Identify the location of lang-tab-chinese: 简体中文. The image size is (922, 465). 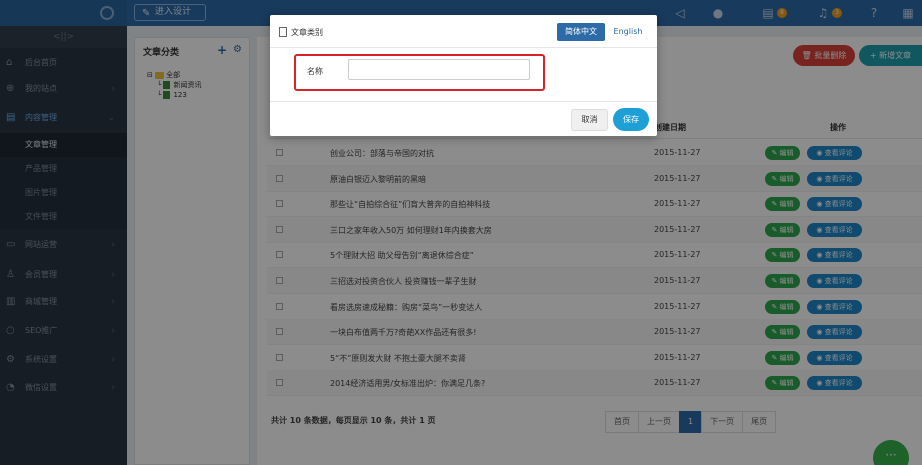
(581, 32).